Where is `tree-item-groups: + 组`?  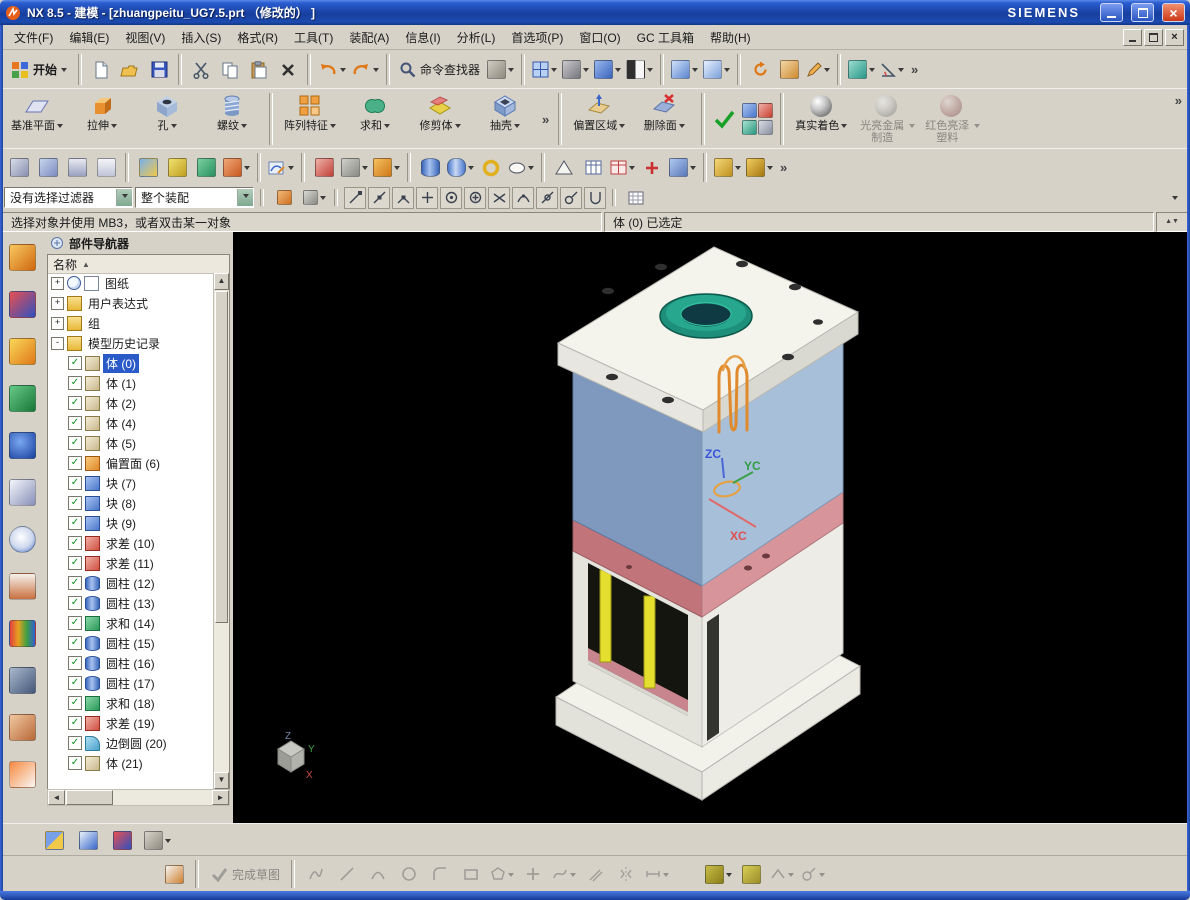
tree-item-groups: + 组 is located at coordinates (131, 323).